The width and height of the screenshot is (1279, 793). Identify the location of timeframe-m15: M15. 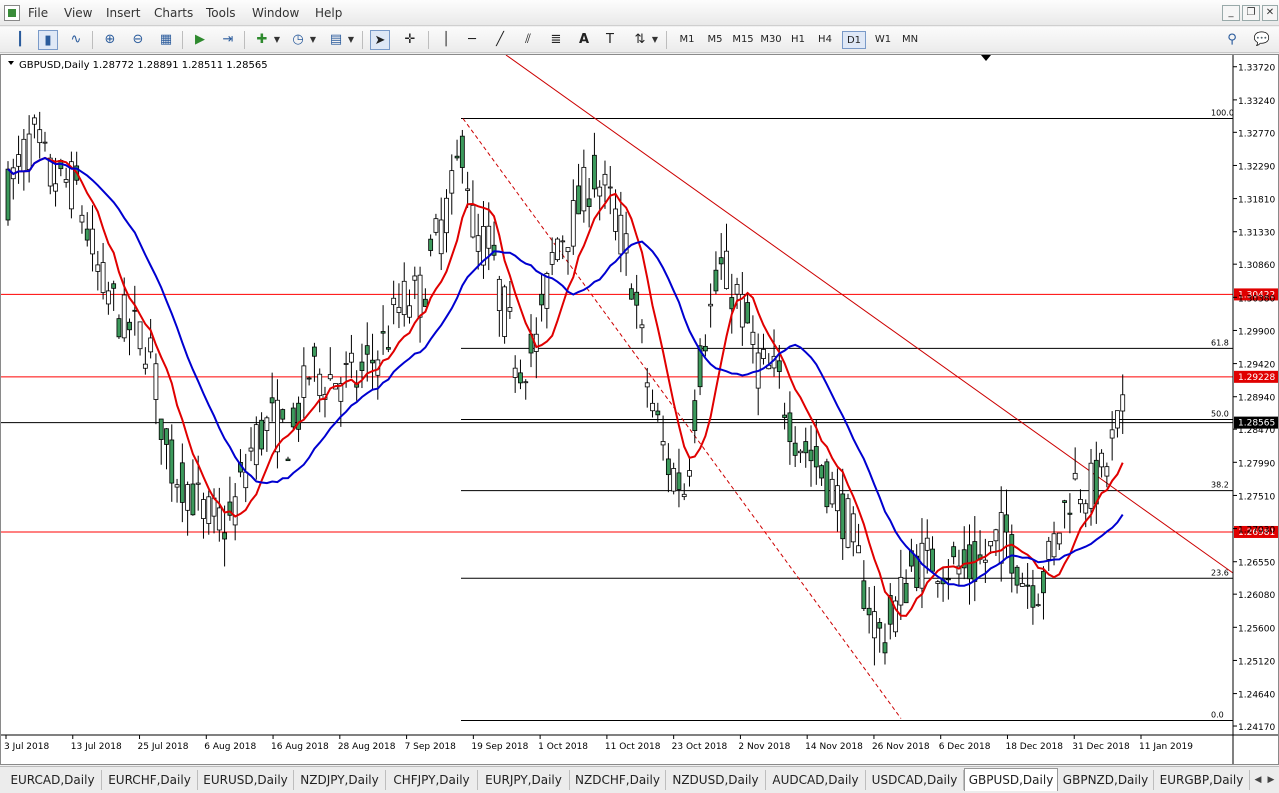
(743, 40).